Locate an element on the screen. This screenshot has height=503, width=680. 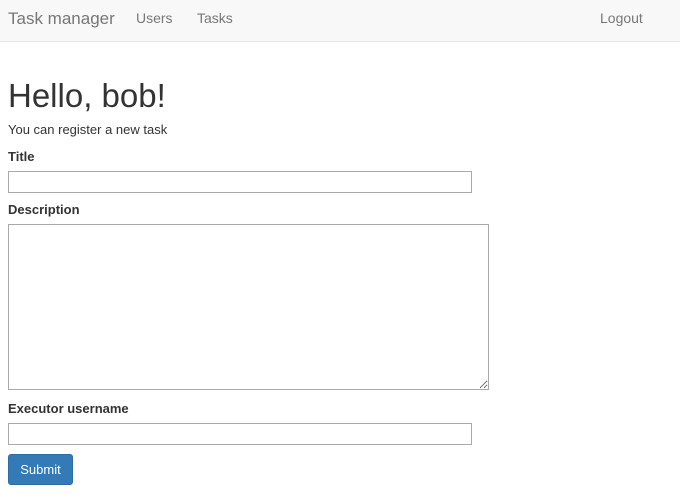
title-label: Title is located at coordinates (21, 156).